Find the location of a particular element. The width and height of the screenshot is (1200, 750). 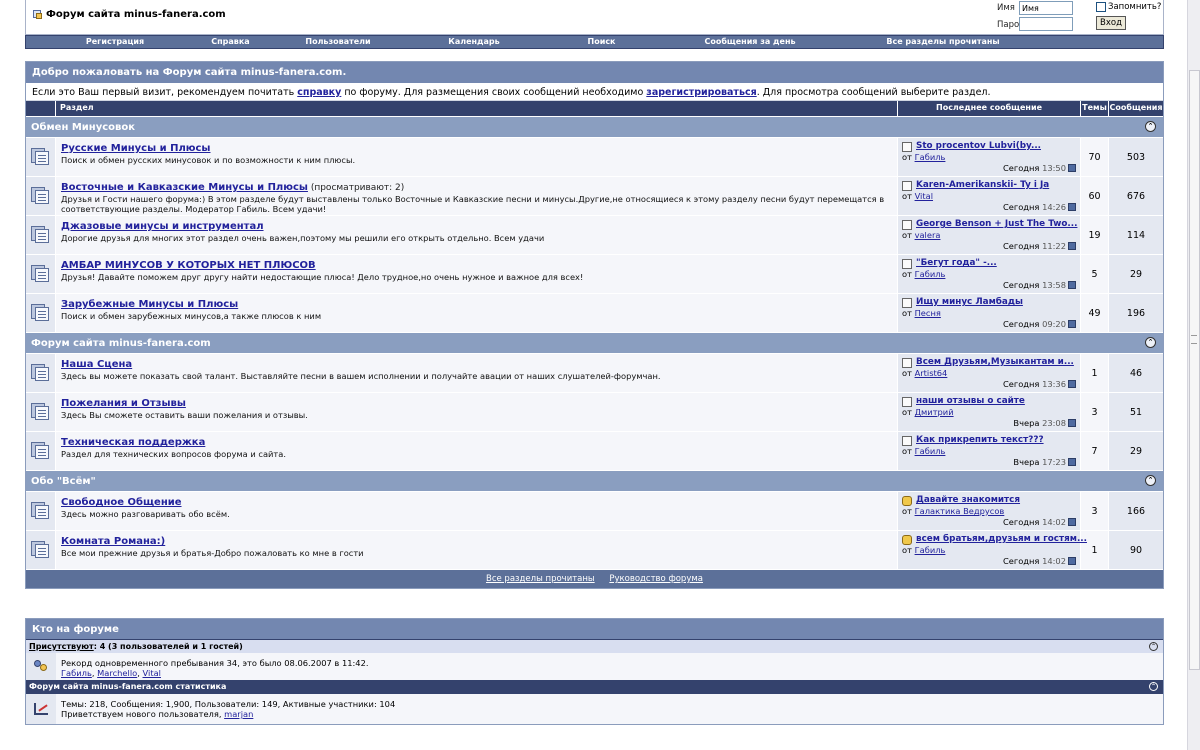

last-post-author: от Vital is located at coordinates (917, 196).